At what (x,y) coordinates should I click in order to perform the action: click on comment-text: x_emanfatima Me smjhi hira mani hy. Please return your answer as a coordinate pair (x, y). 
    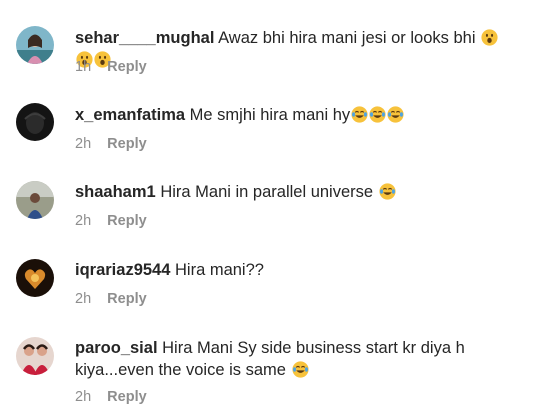
    Looking at the image, I should click on (295, 115).